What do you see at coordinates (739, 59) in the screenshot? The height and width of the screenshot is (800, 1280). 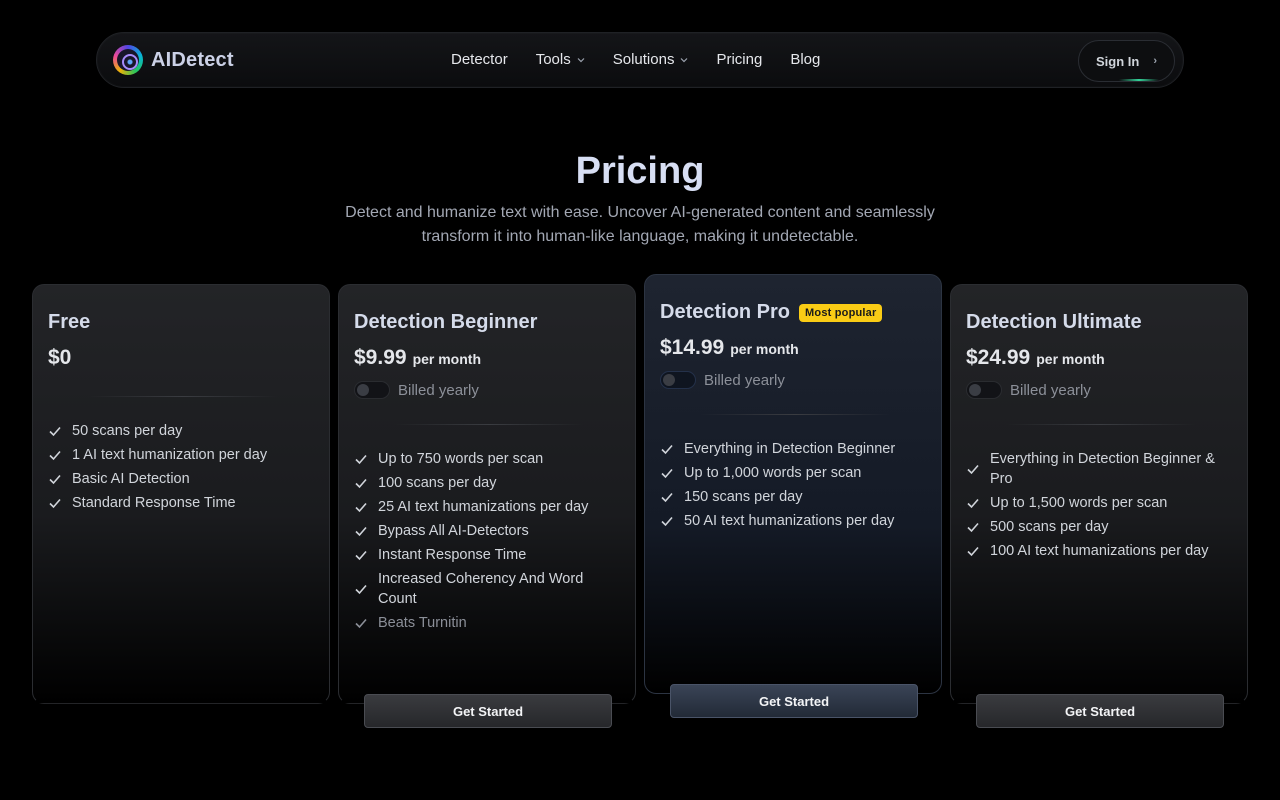 I see `nav-link-pricing: Pricing` at bounding box center [739, 59].